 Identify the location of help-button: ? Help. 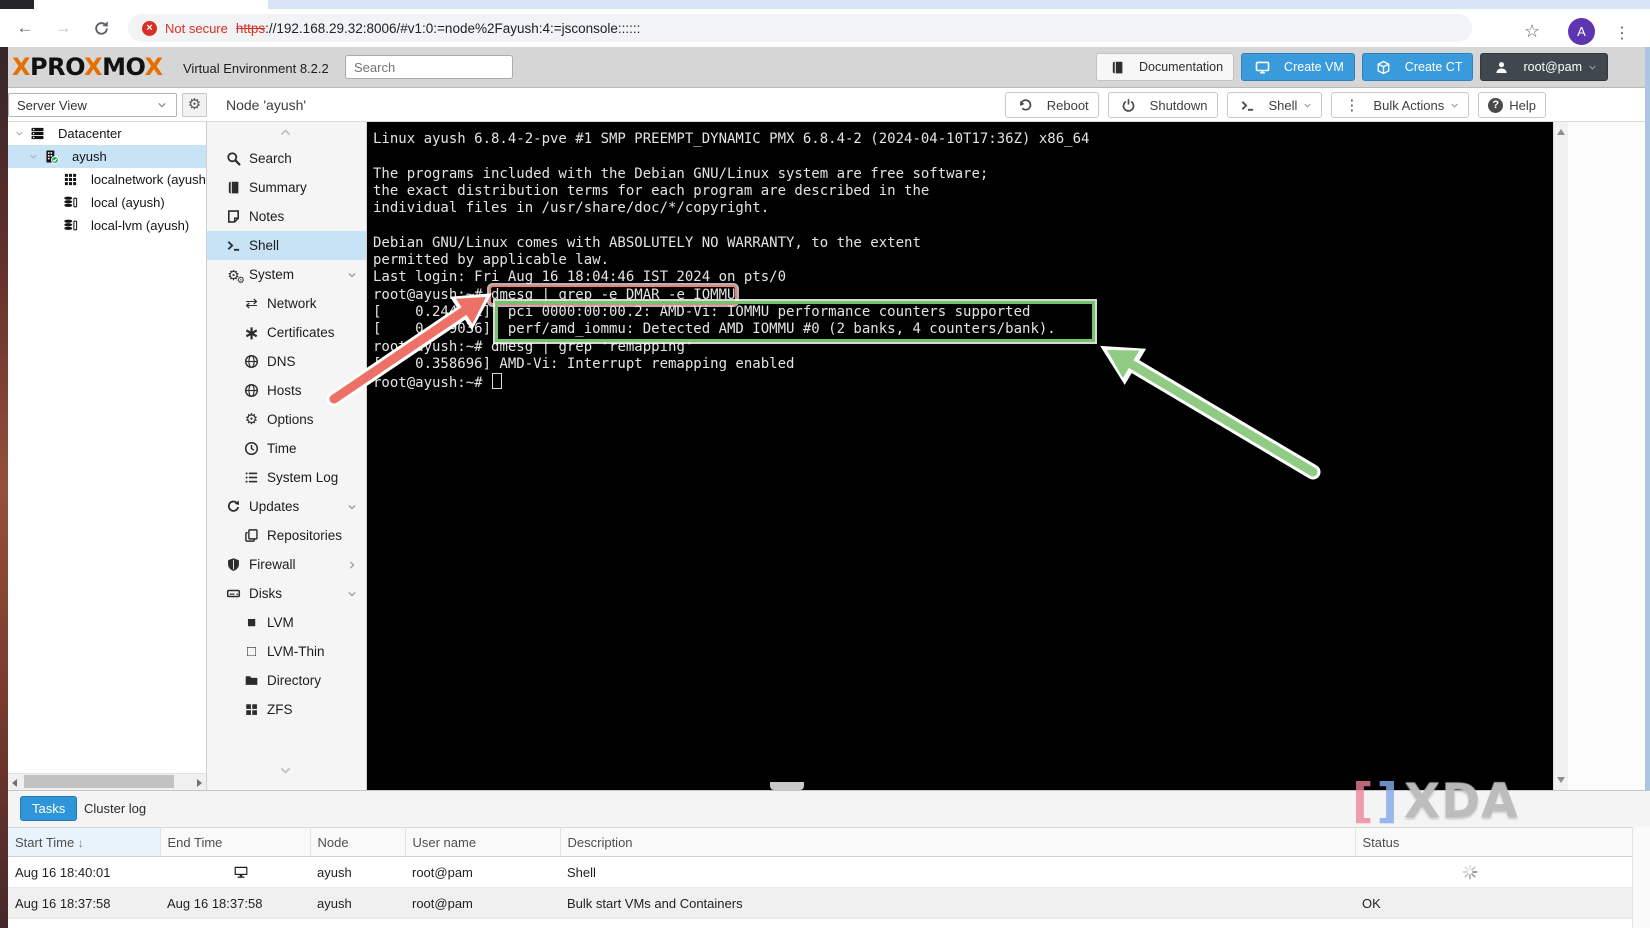
(1512, 105).